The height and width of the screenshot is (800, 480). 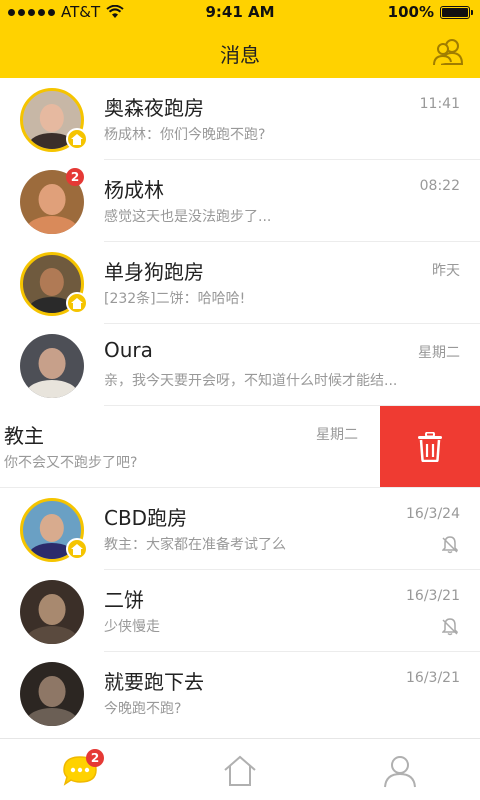 What do you see at coordinates (240, 447) in the screenshot?
I see `conversation-row-swiped: 教主 你不会又不跑步了吧? 星期二` at bounding box center [240, 447].